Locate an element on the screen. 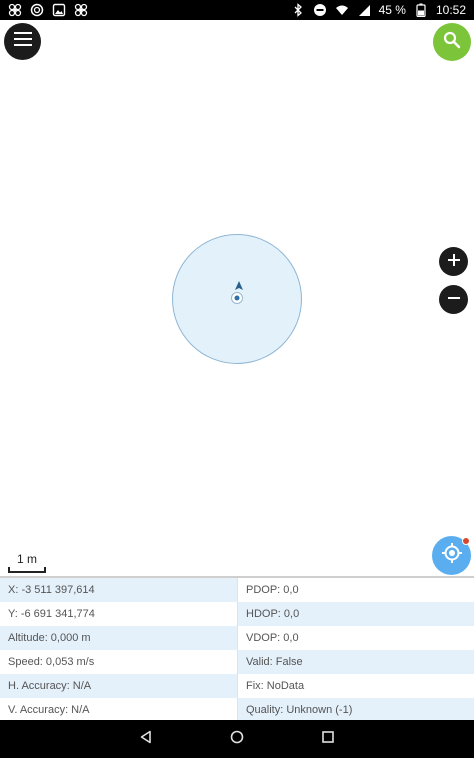 This screenshot has height=758, width=474. zoom-in-button is located at coordinates (453, 261).